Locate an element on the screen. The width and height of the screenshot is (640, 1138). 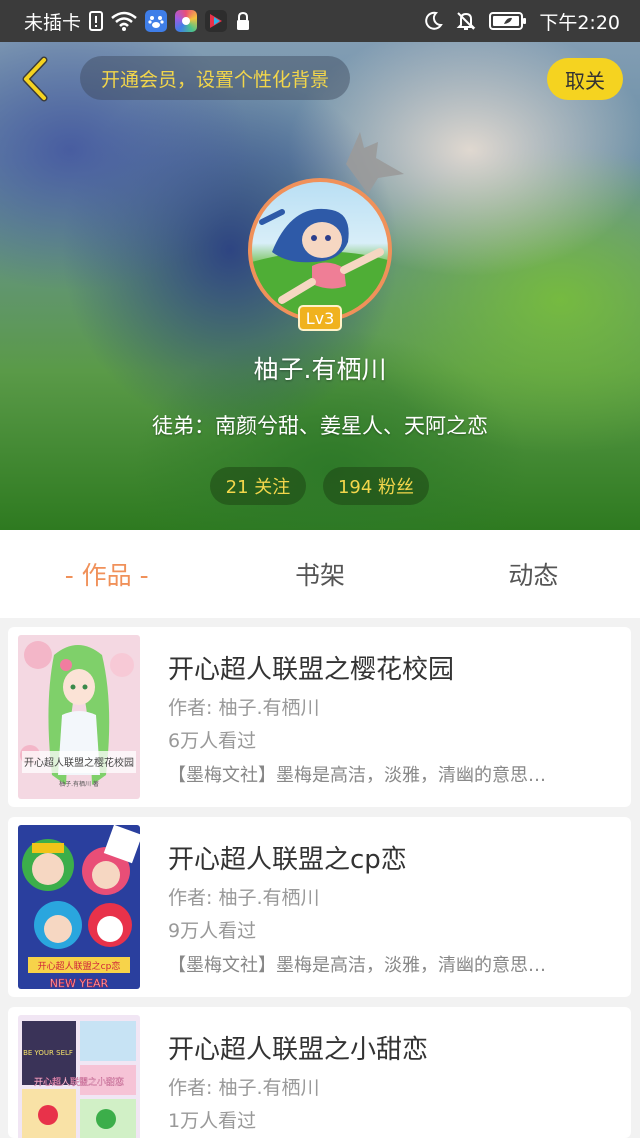
back-button is located at coordinates (36, 79).